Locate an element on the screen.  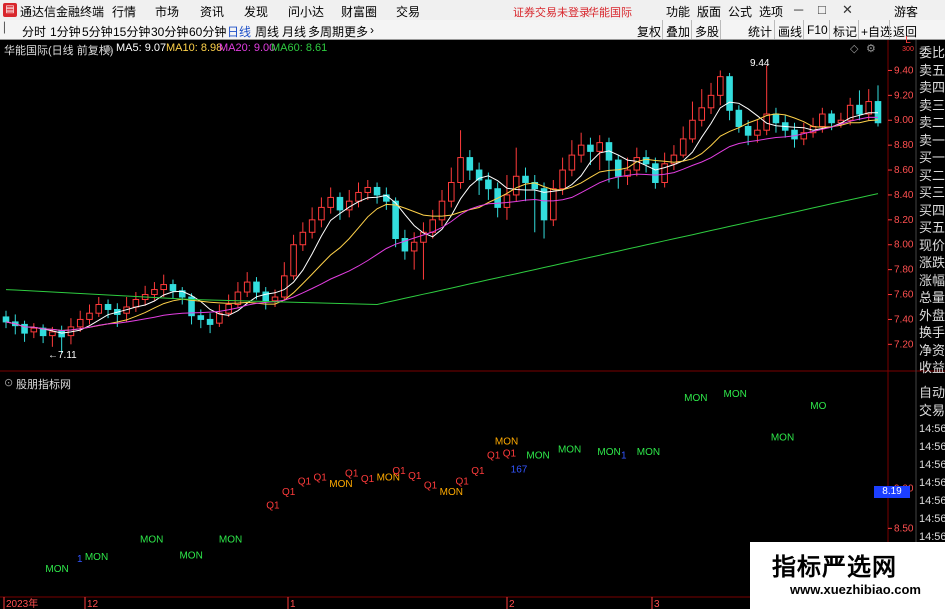
menu-jiaoyi: 交易 is located at coordinates (408, 11).